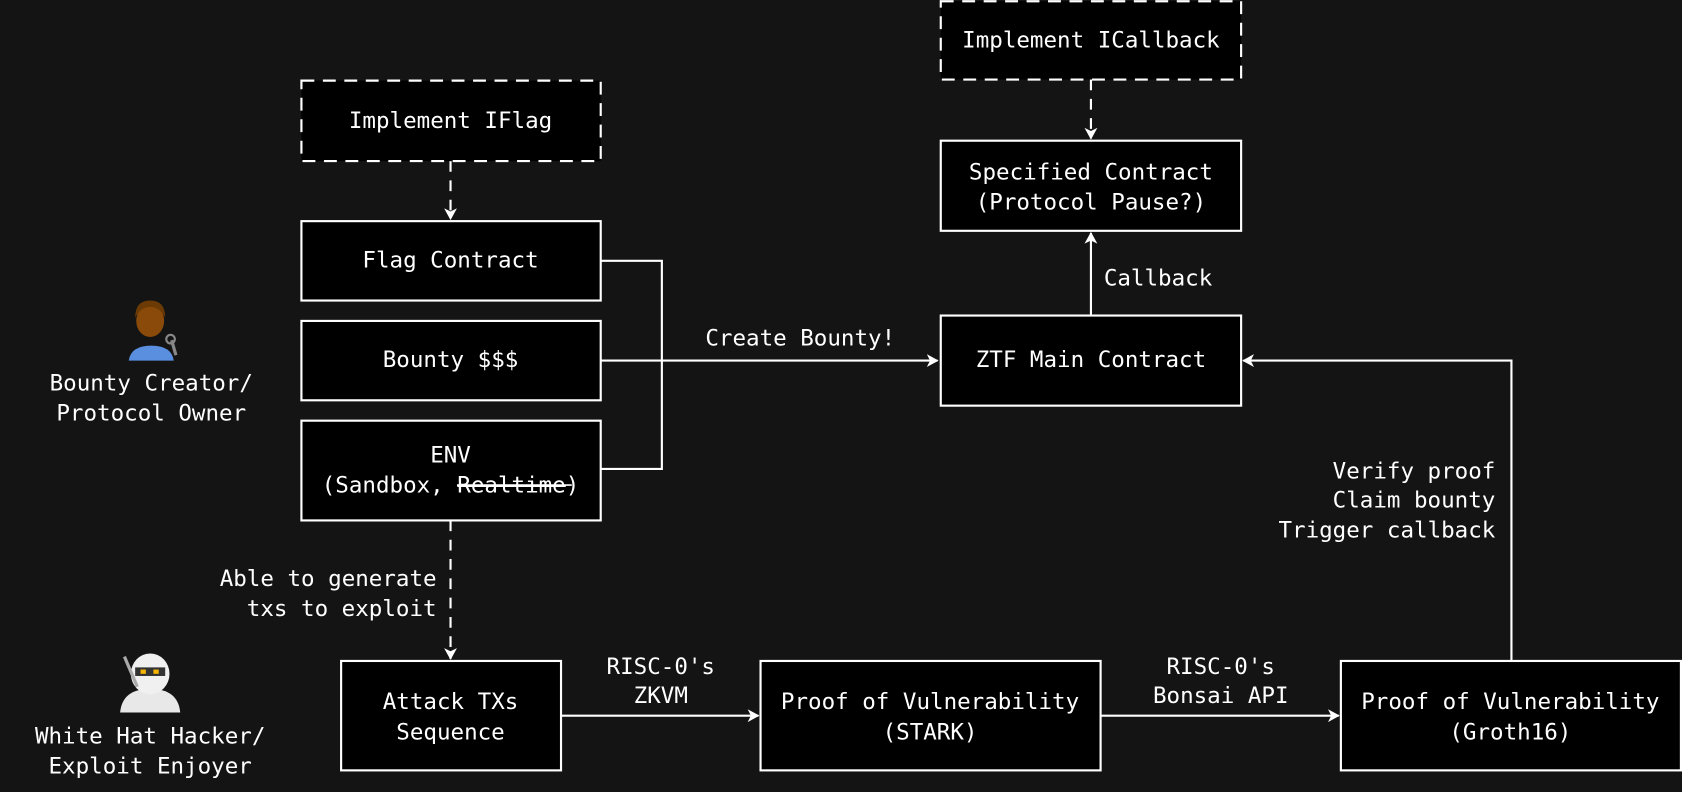 The height and width of the screenshot is (792, 1682). Describe the element at coordinates (450, 732) in the screenshot. I see `node-label-line2: Sequence` at that location.